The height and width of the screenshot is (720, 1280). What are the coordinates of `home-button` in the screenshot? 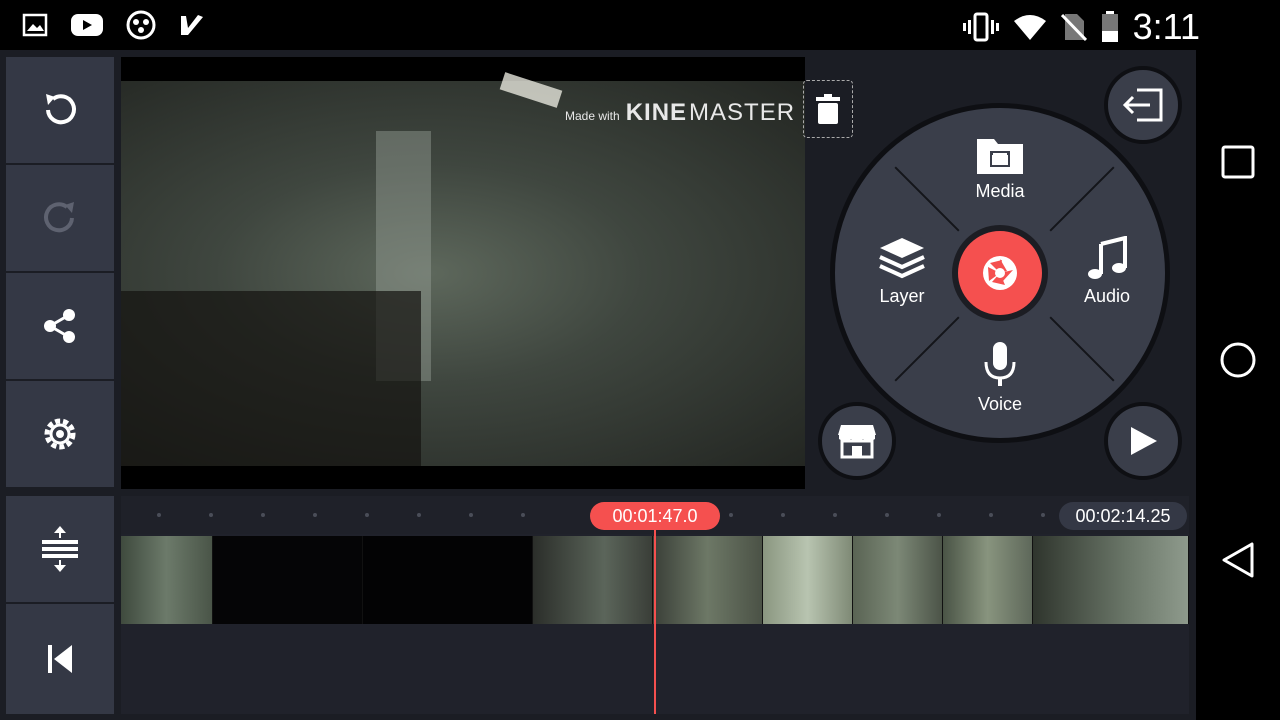 It's located at (1238, 360).